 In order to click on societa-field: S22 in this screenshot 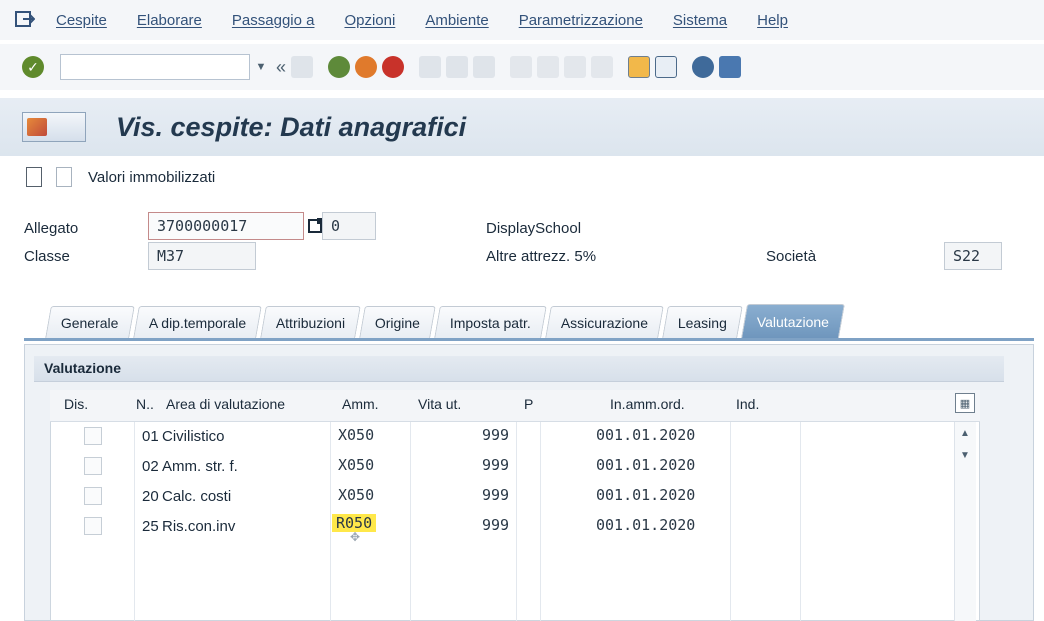, I will do `click(973, 256)`.